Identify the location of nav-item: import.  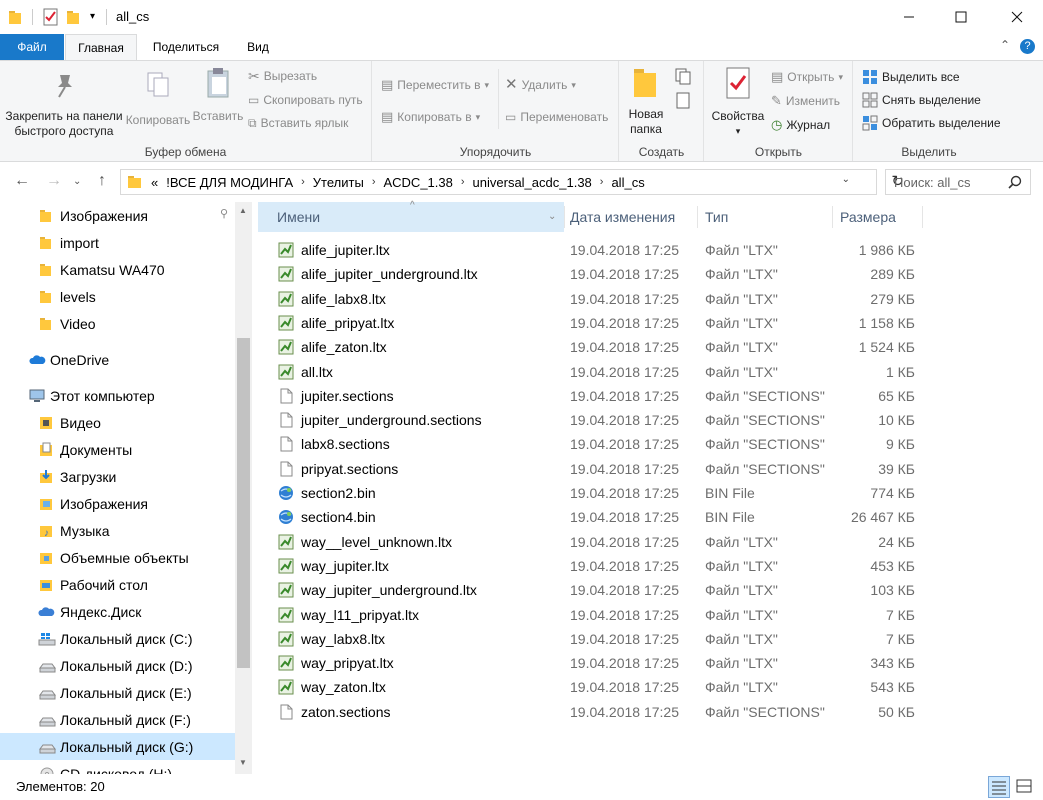
(117, 242).